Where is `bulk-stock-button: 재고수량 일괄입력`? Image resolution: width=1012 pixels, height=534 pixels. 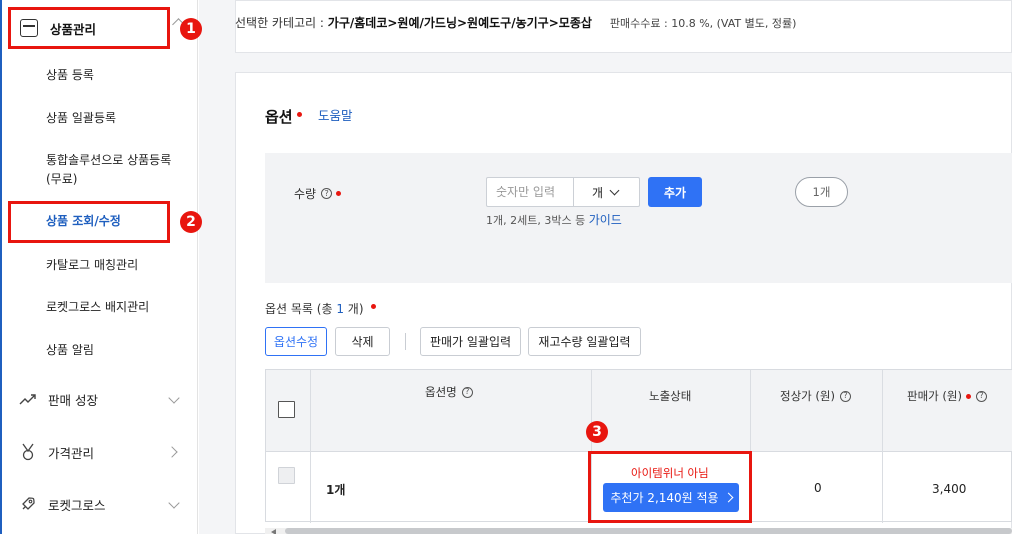 bulk-stock-button: 재고수량 일괄입력 is located at coordinates (584, 341).